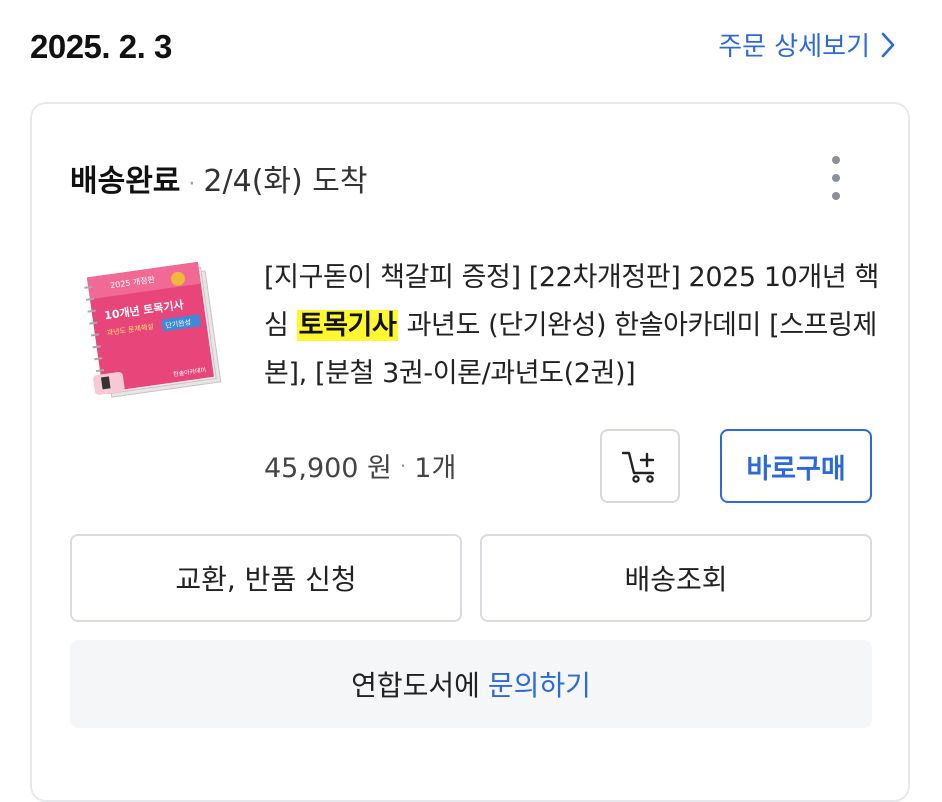  I want to click on order-date: 2025. 2. 3, so click(101, 46).